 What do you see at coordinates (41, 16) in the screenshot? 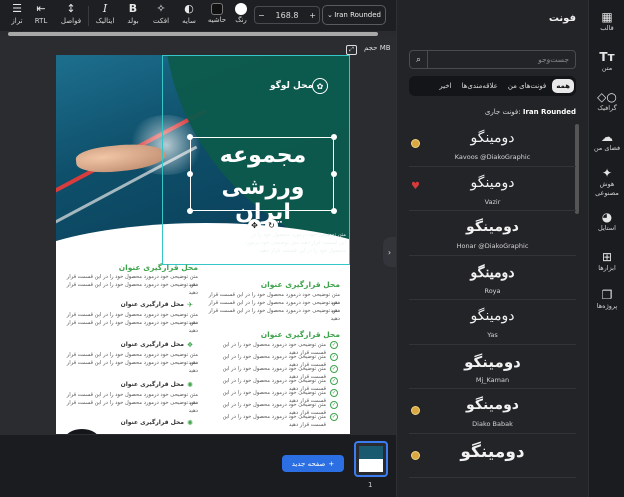
I see `rtl-button: ⇤ RTL` at bounding box center [41, 16].